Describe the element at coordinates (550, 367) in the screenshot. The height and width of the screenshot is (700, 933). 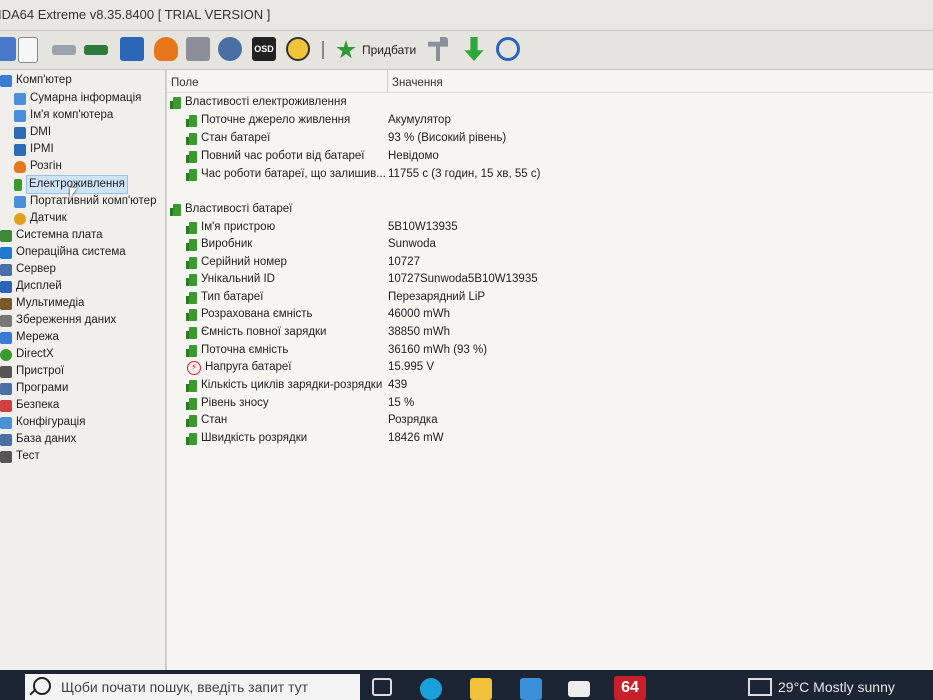
I see `table-row: ⚡ Напруга батареї 15.995 V` at that location.